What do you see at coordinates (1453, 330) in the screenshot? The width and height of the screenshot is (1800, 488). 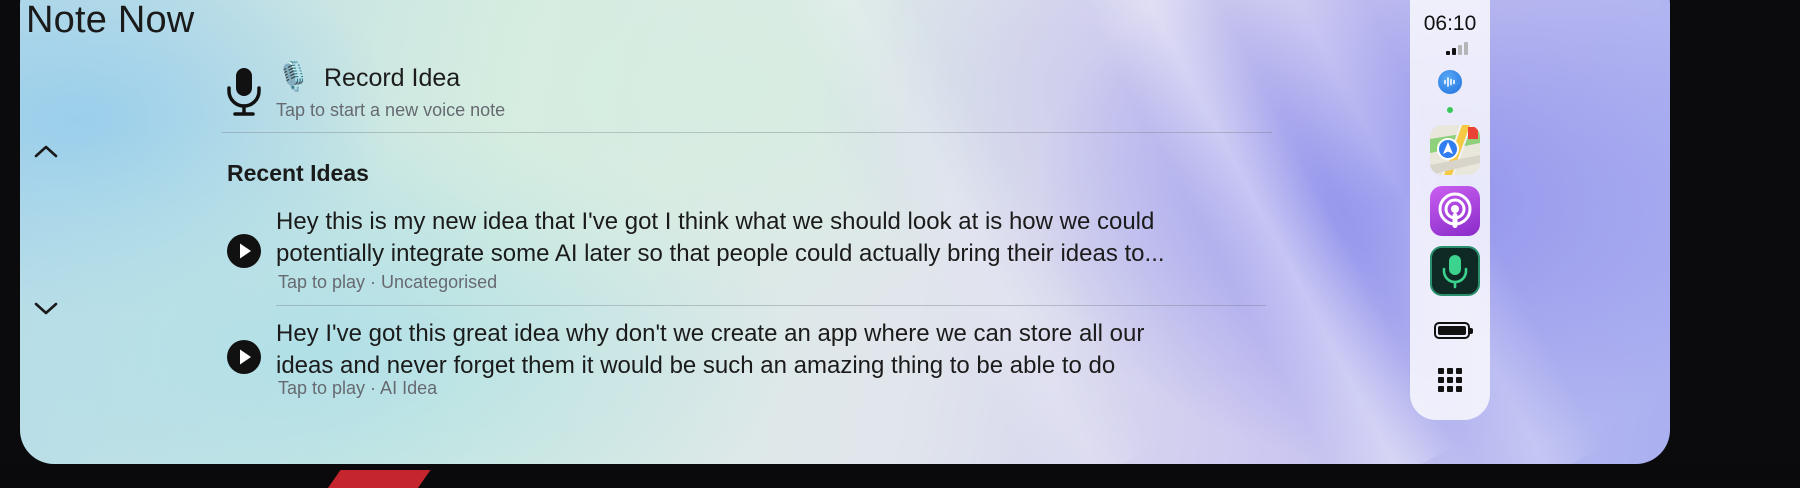 I see `battery-icon` at bounding box center [1453, 330].